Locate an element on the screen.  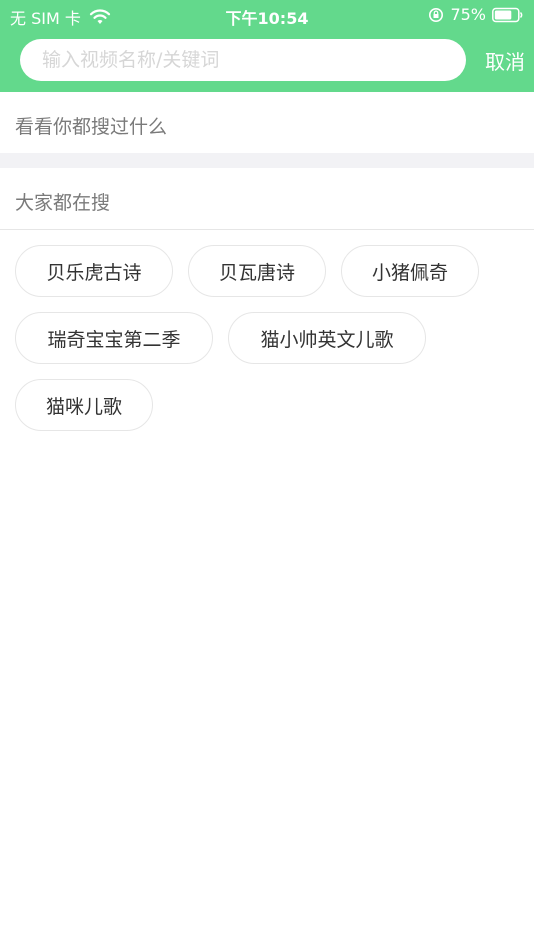
section-divider is located at coordinates (267, 160).